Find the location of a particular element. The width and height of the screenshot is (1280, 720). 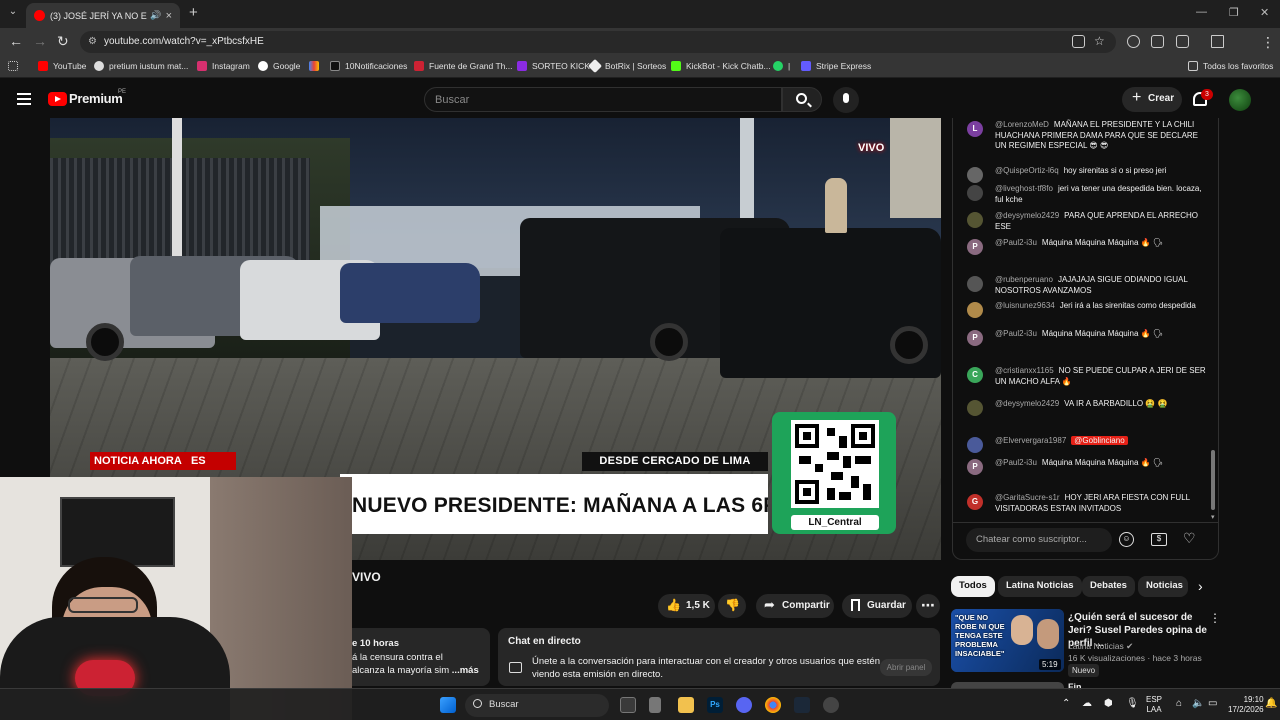

chip-noticias: Noticias is located at coordinates (1163, 586).